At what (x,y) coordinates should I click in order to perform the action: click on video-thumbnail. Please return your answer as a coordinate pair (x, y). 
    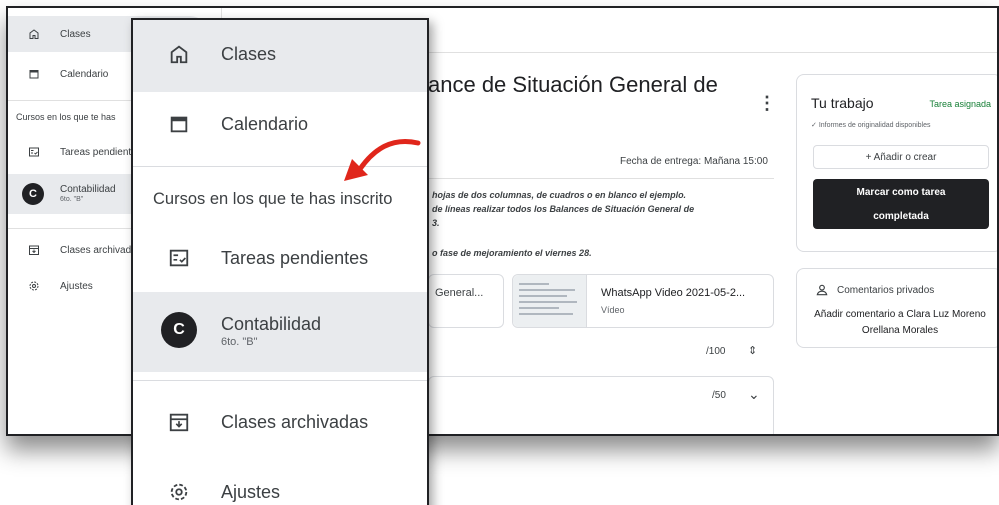
    Looking at the image, I should click on (550, 301).